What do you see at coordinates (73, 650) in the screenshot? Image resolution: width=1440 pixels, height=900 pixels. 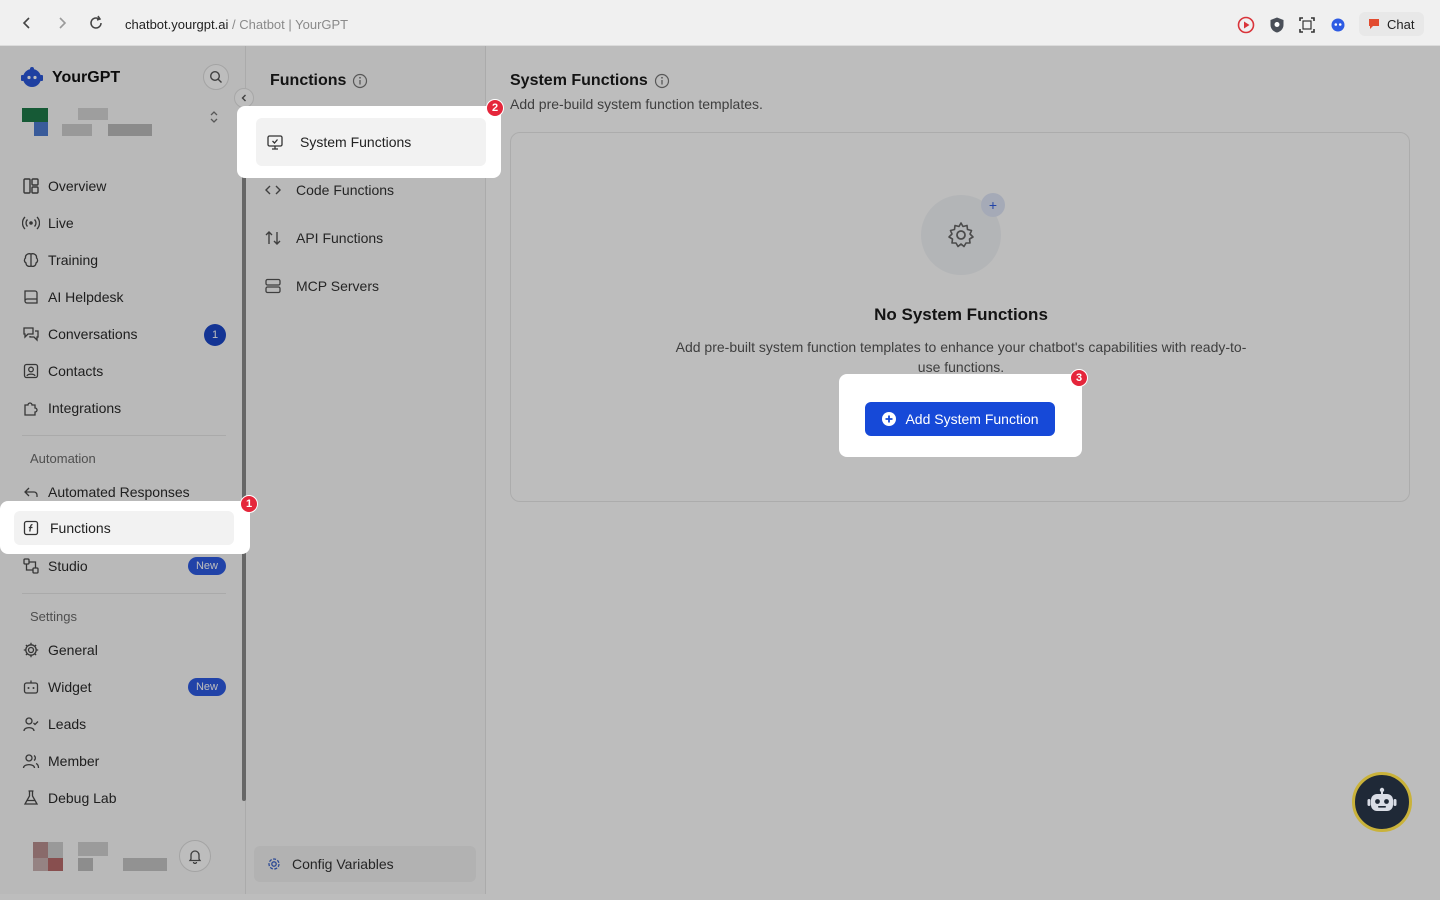 I see `sidebar-item-label: General` at bounding box center [73, 650].